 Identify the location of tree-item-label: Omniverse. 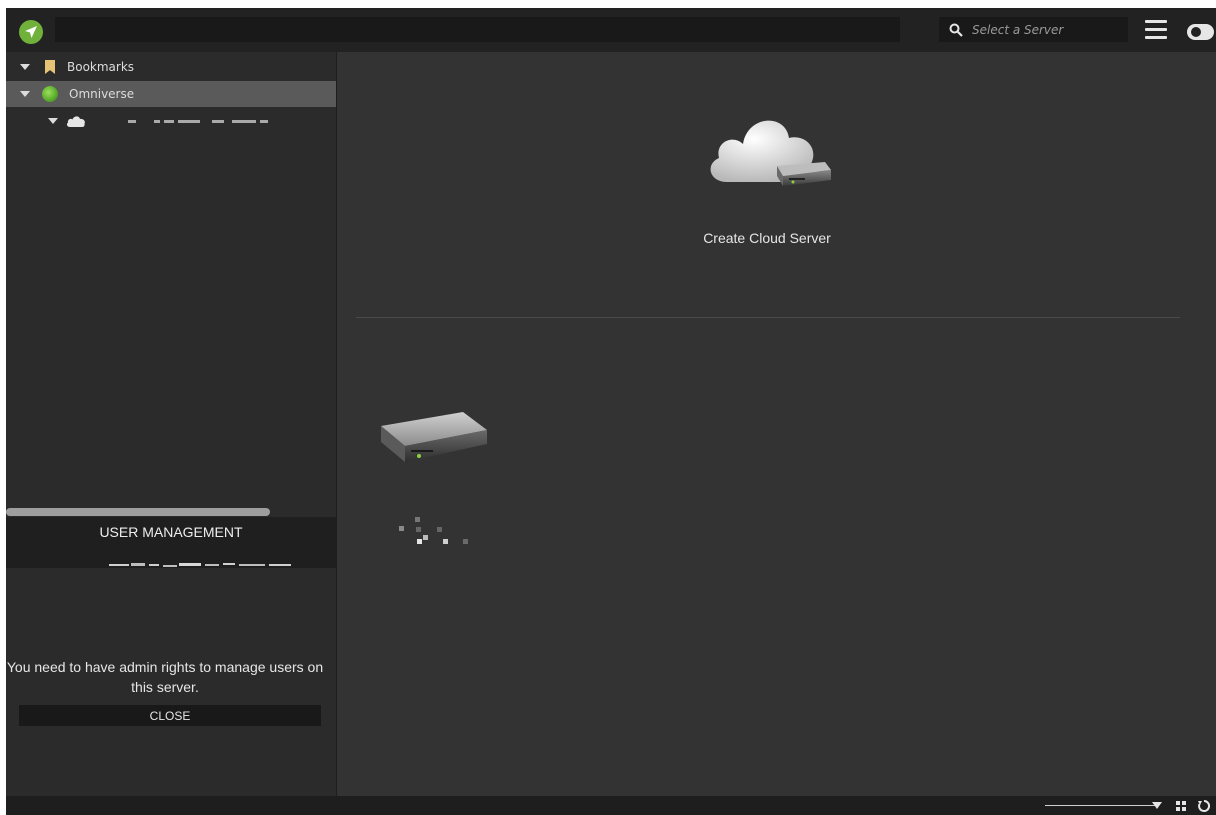
(102, 94).